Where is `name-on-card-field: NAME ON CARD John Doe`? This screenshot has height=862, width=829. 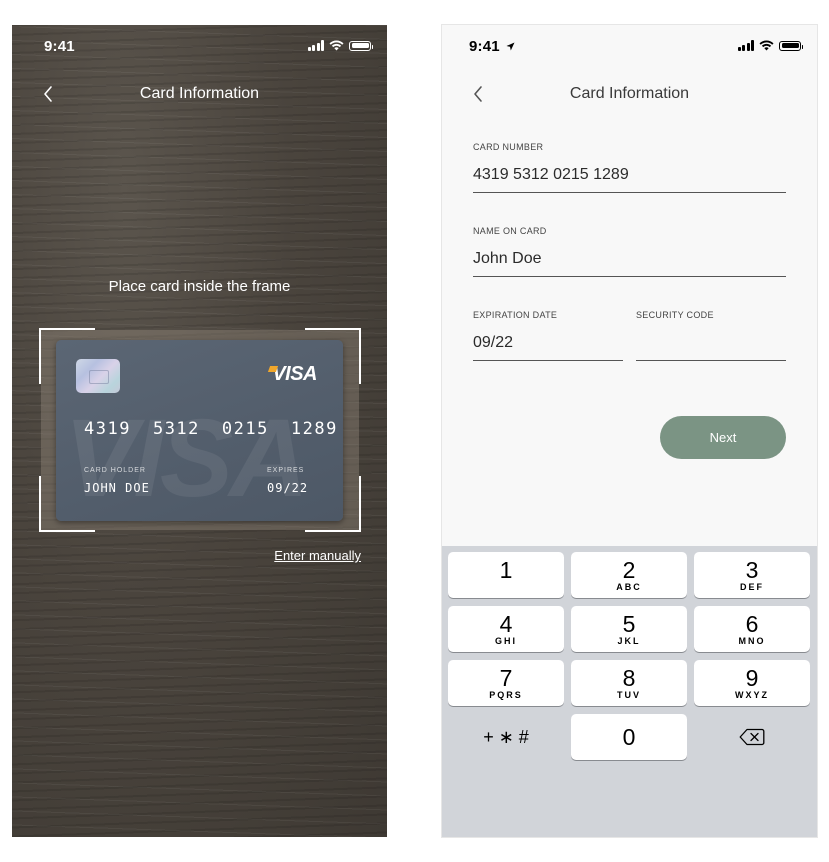
name-on-card-field: NAME ON CARD John Doe is located at coordinates (629, 251).